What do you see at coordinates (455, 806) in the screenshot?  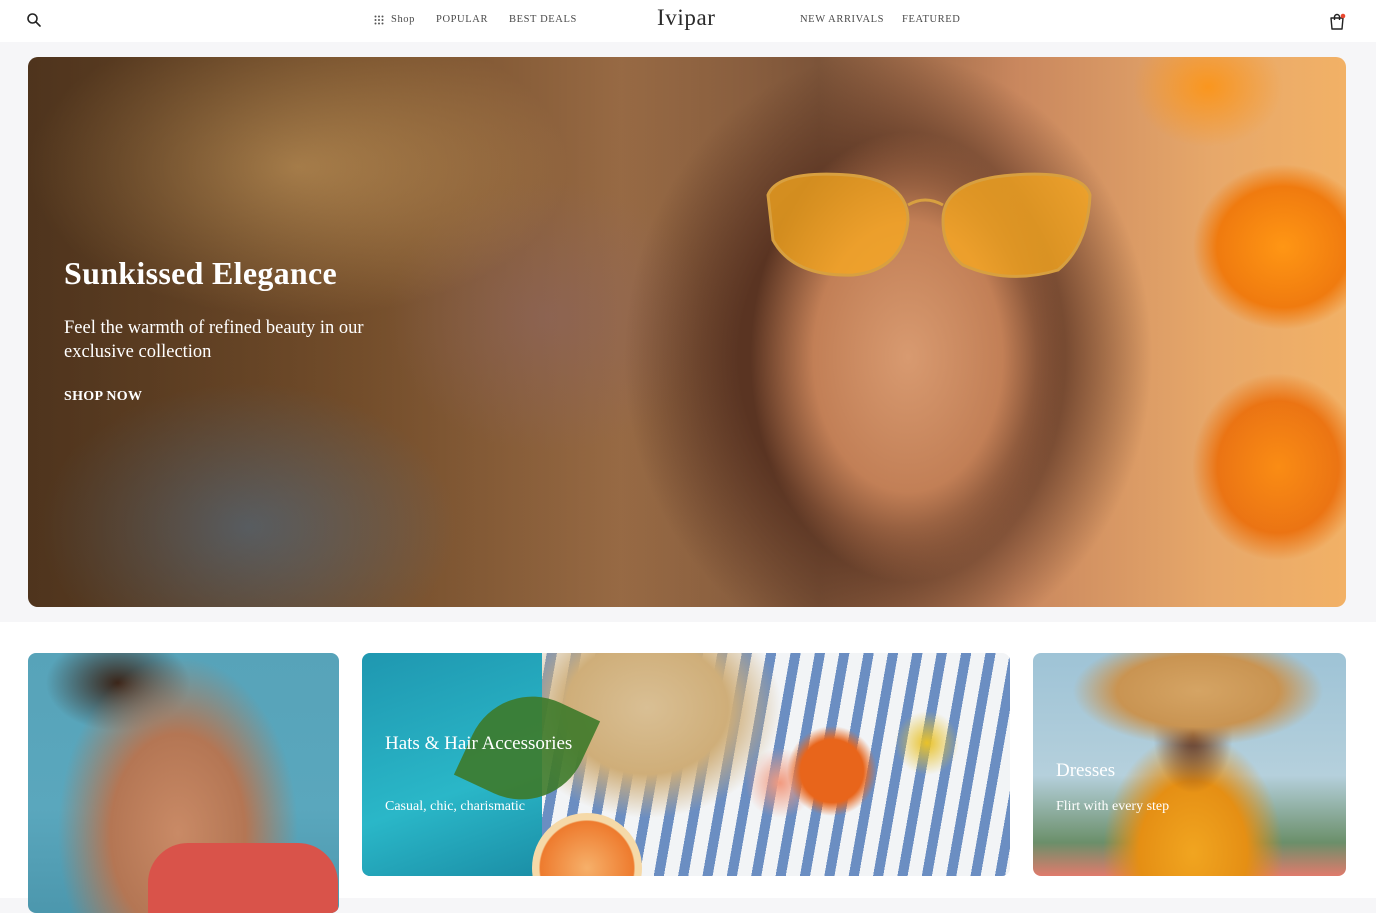 I see `category-subtitle: Casual, chic, charismatic` at bounding box center [455, 806].